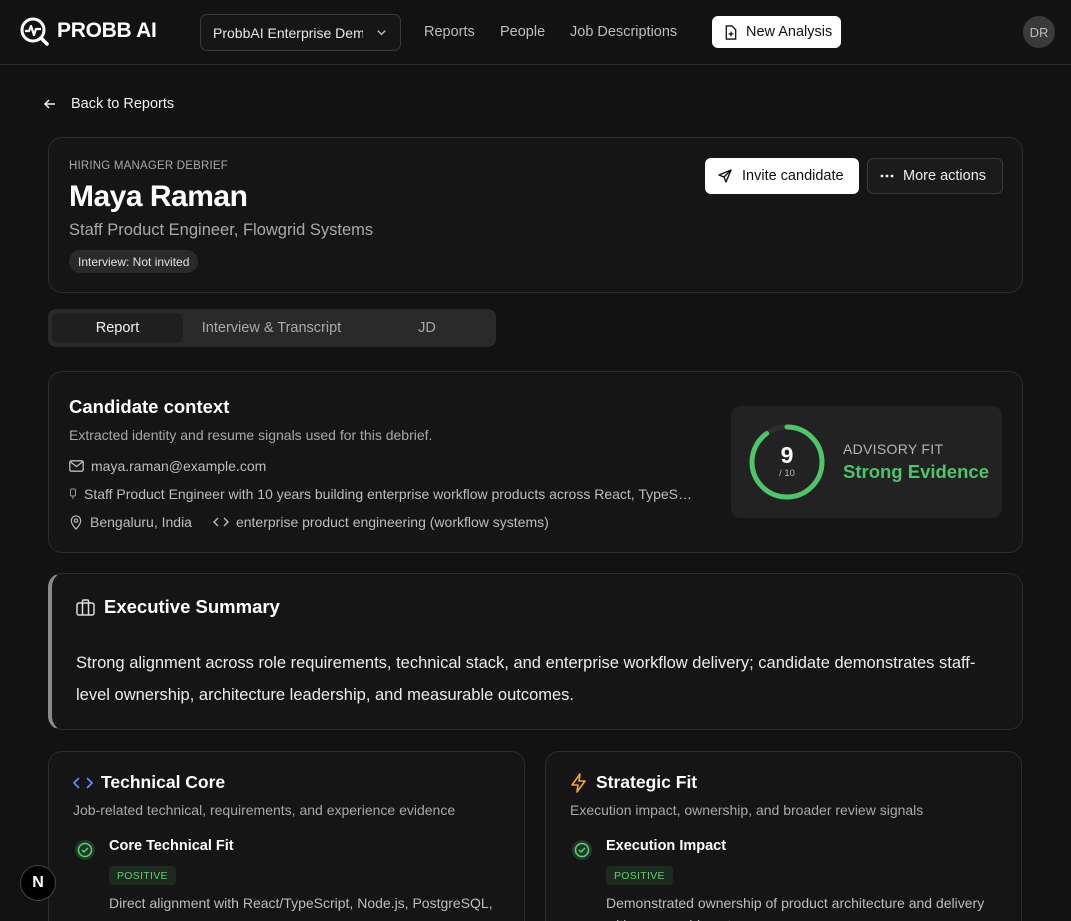 This screenshot has width=1071, height=921. Describe the element at coordinates (787, 473) in the screenshot. I see `score-denominator: / 10` at that location.